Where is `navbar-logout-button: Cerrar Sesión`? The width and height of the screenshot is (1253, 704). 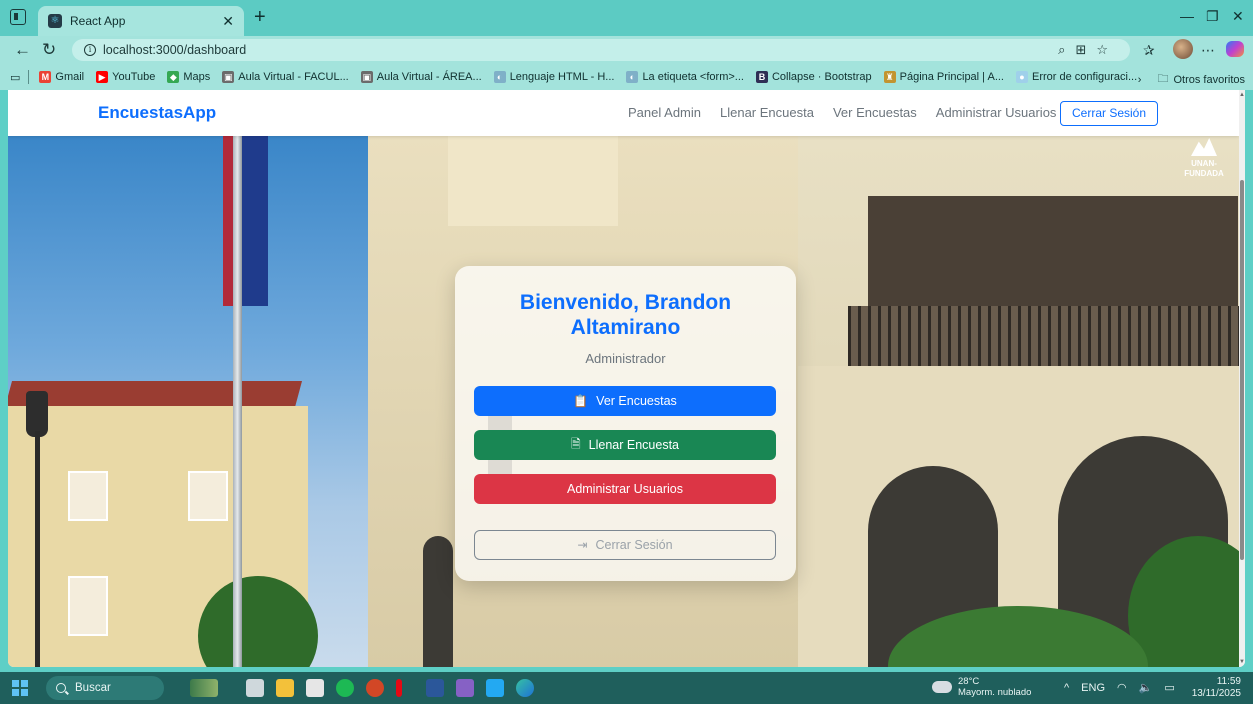 navbar-logout-button: Cerrar Sesión is located at coordinates (1109, 113).